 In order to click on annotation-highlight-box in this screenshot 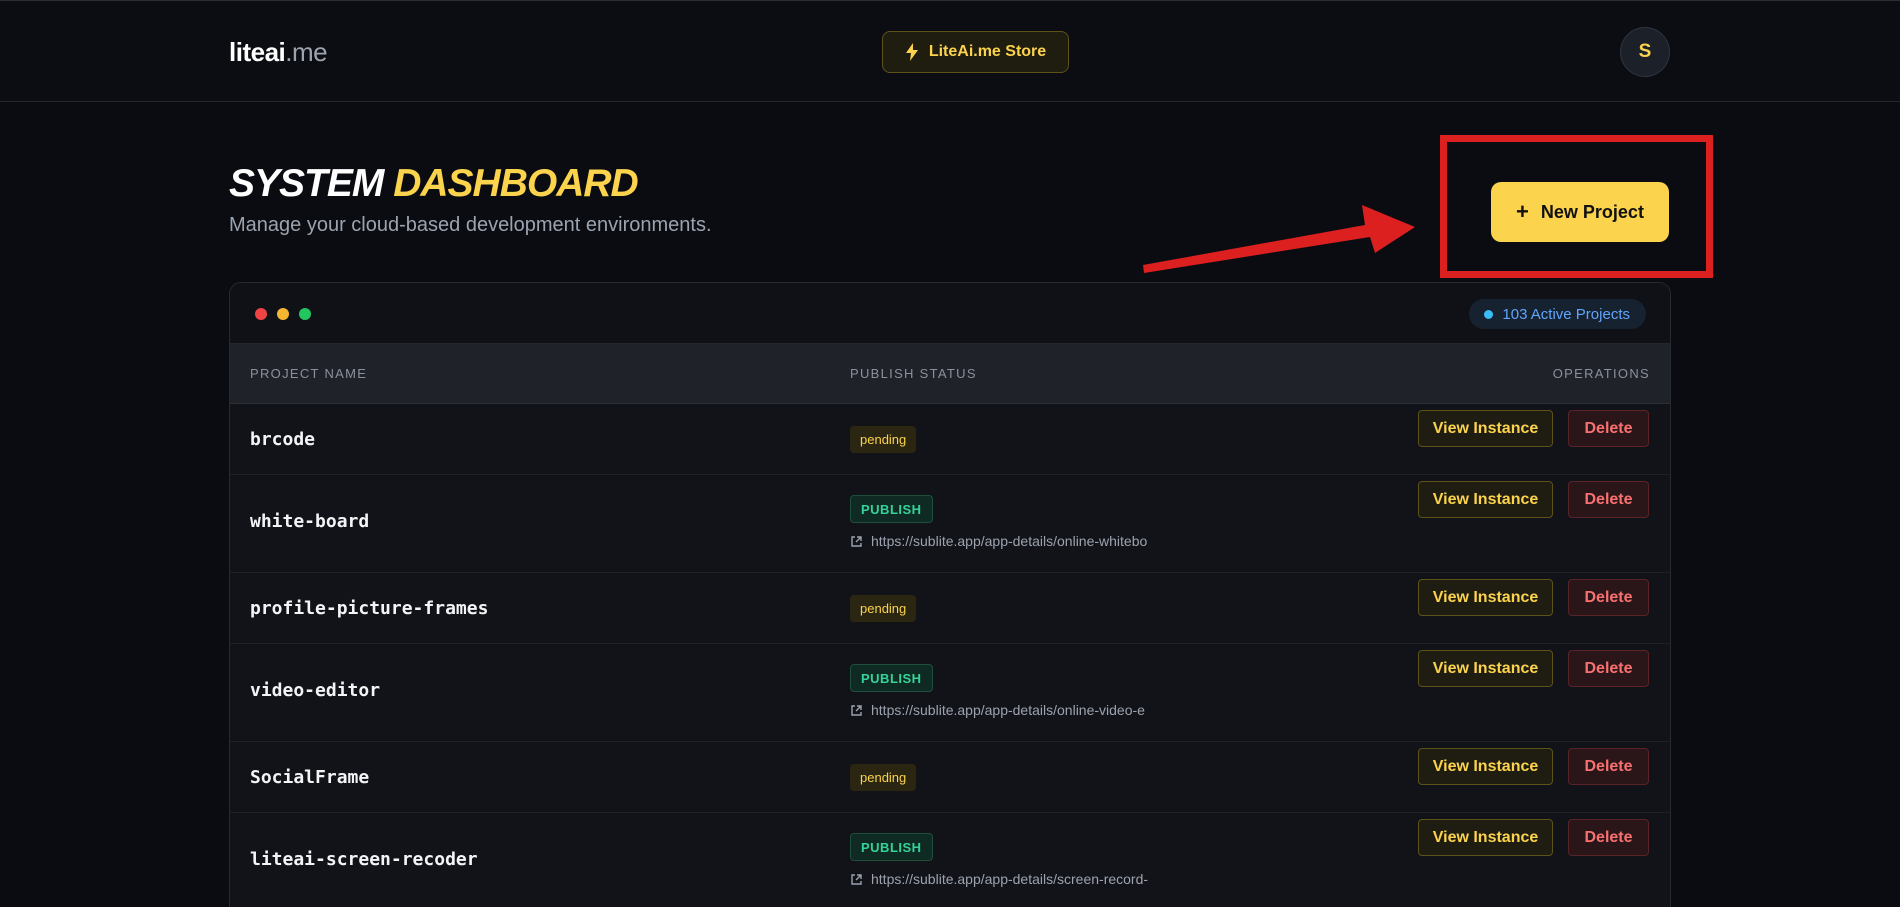, I will do `click(1576, 206)`.